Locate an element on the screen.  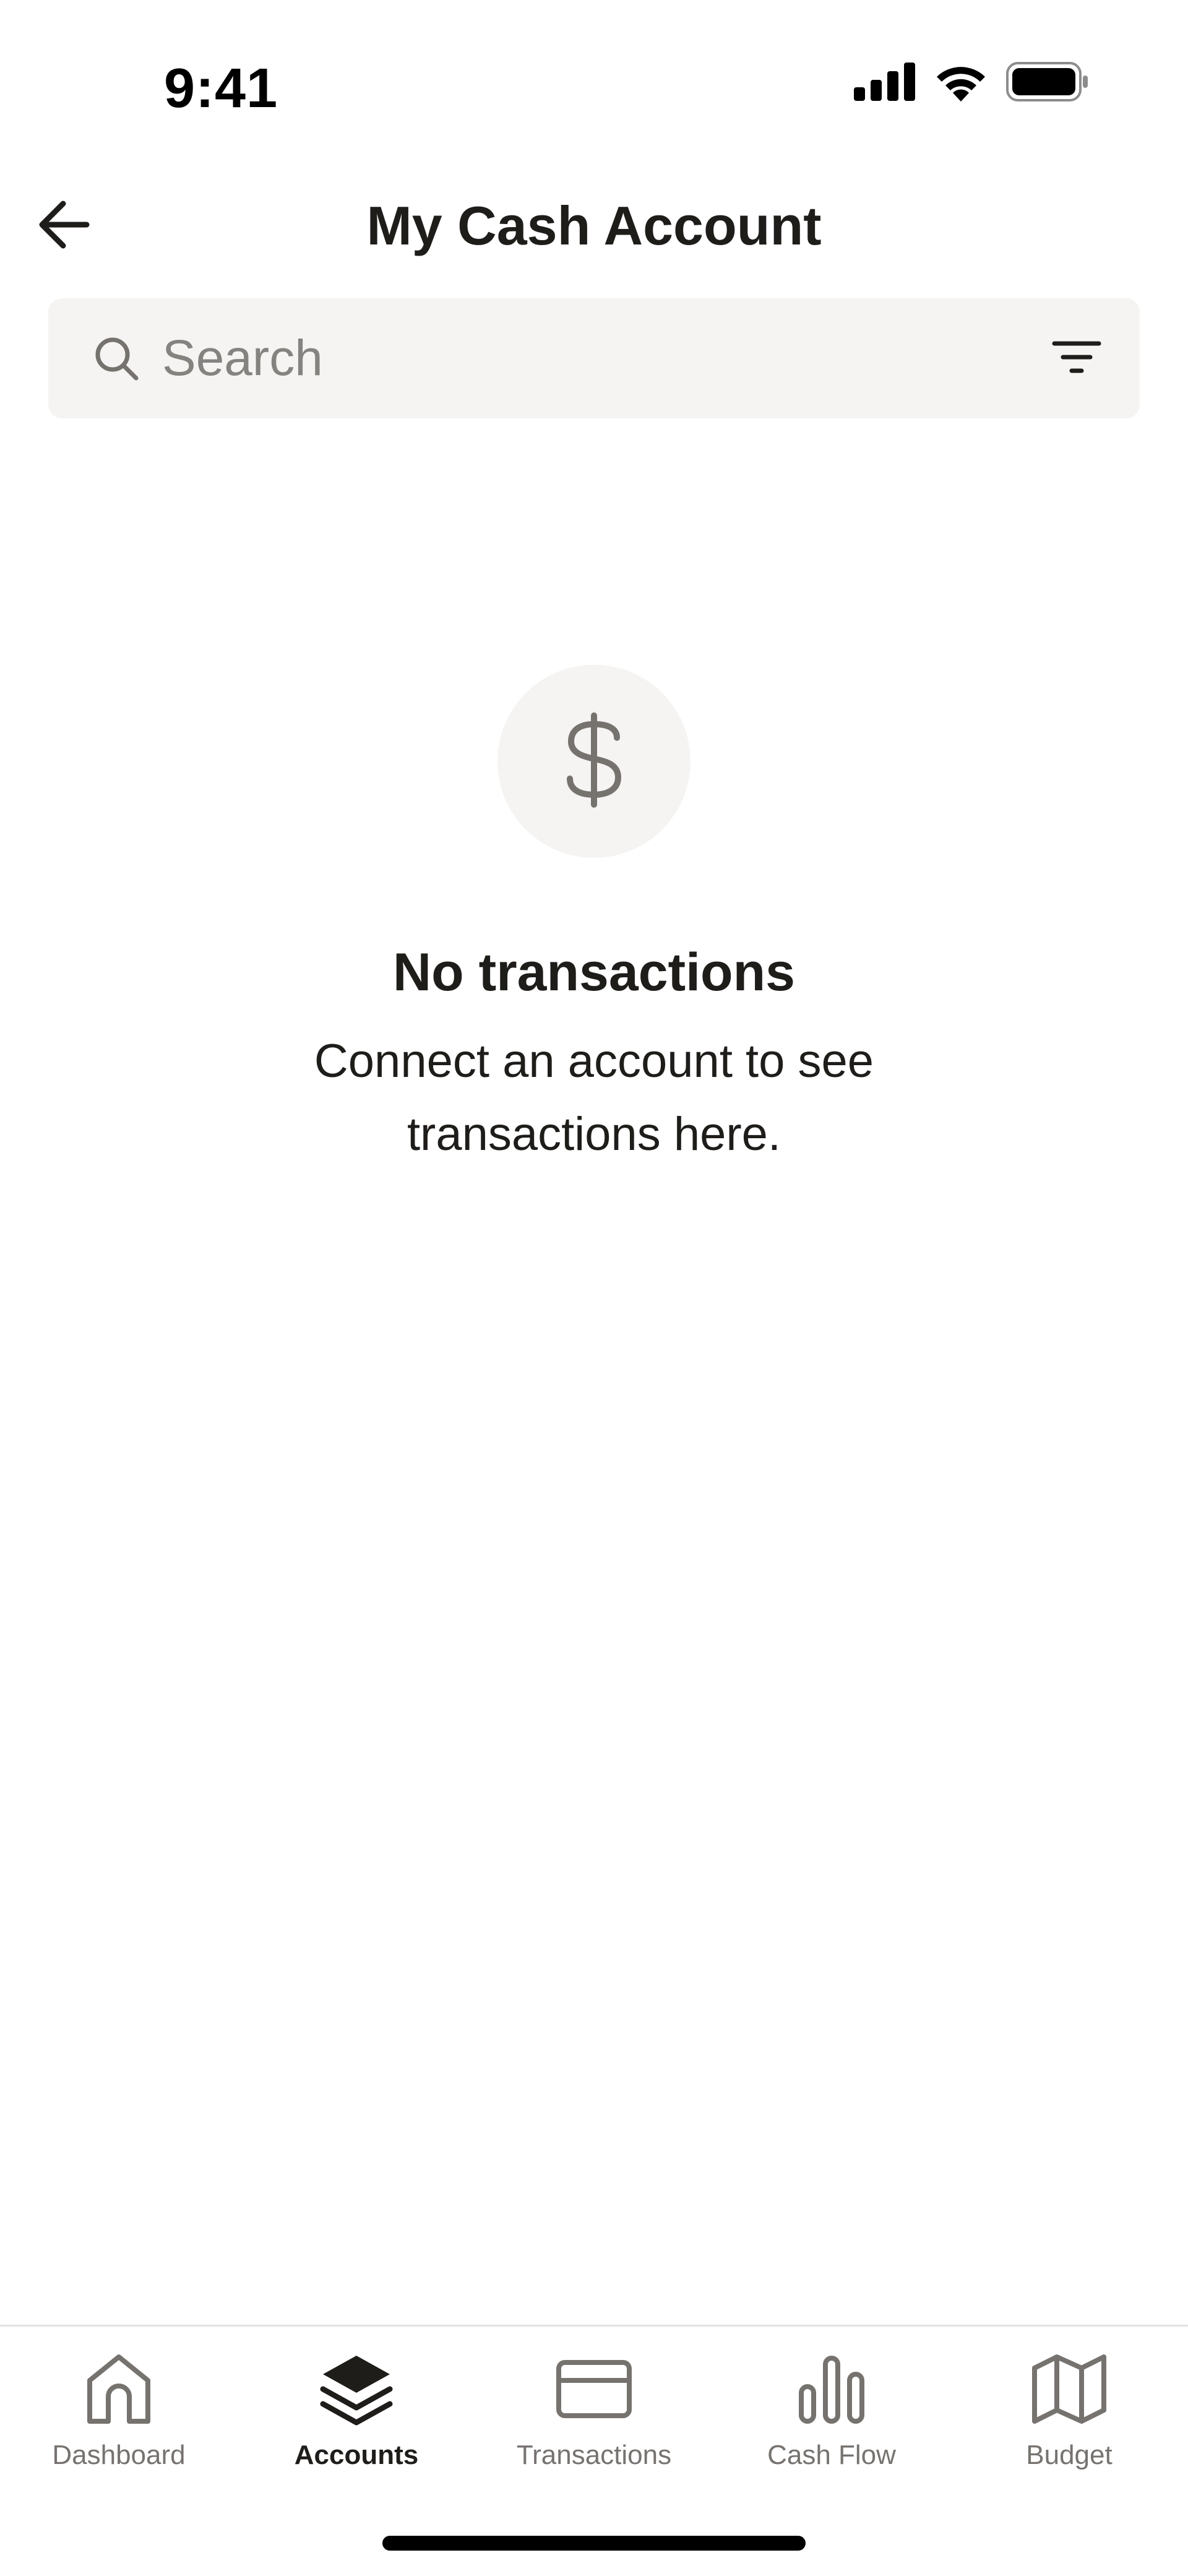
tab-dashboard: Dashboard is located at coordinates (119, 2413).